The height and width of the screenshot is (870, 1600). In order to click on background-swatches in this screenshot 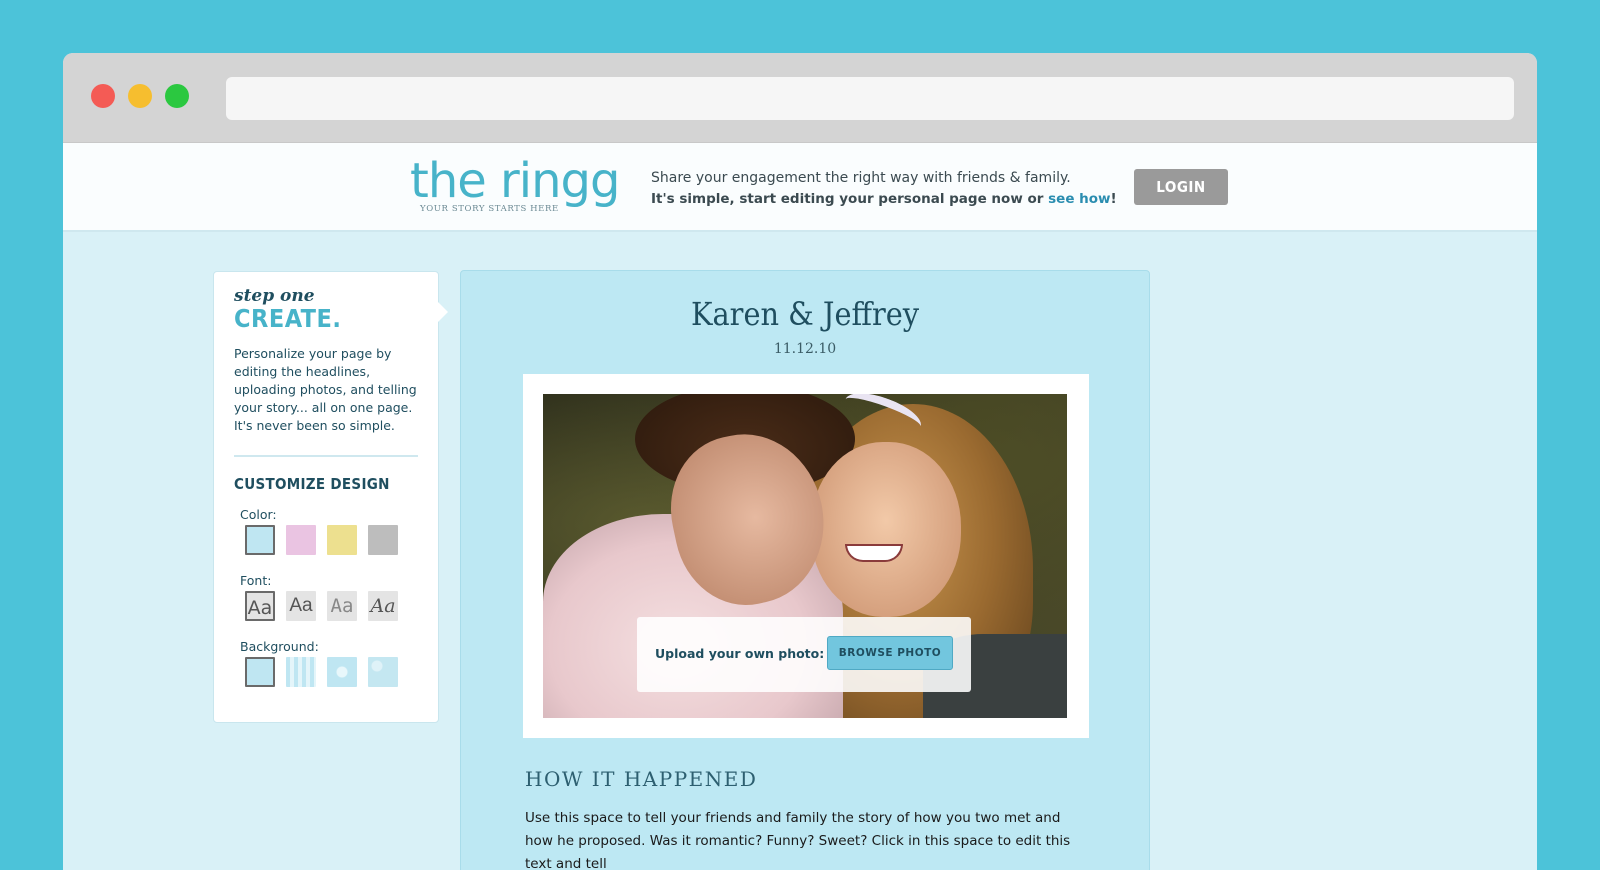, I will do `click(331, 672)`.